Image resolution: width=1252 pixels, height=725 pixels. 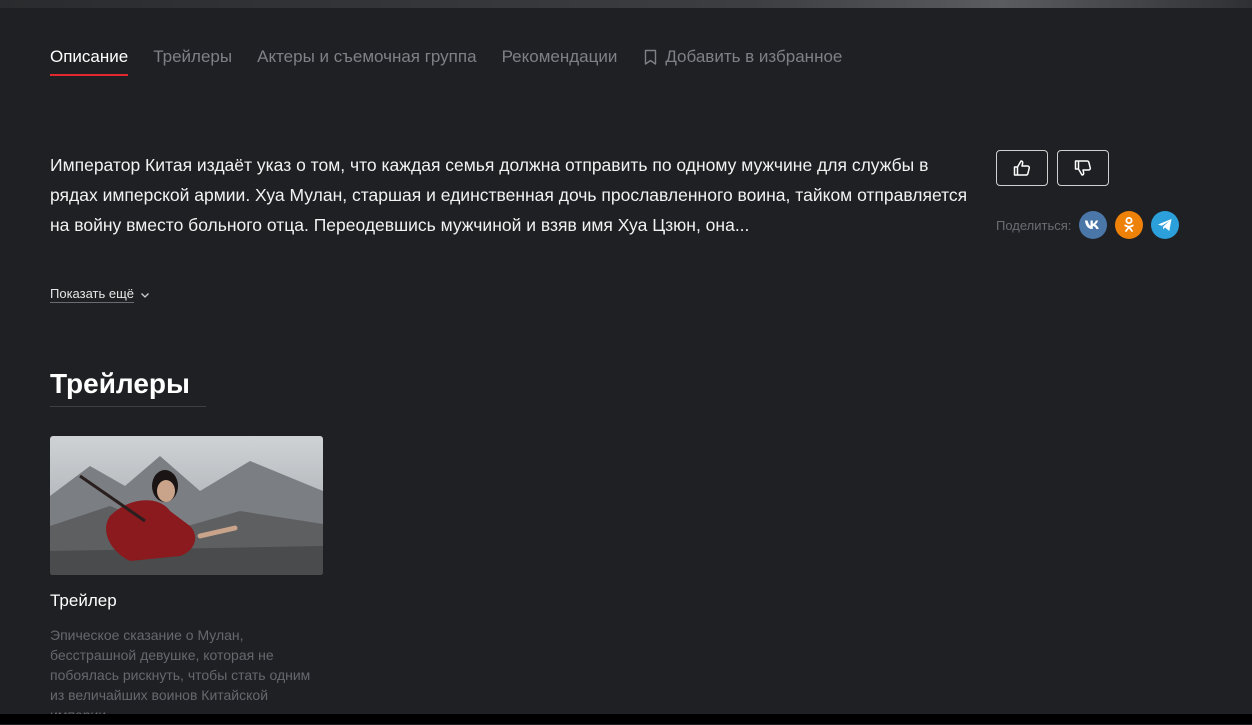 I want to click on tab-cast: Актеры и съемочная группа, so click(x=366, y=57).